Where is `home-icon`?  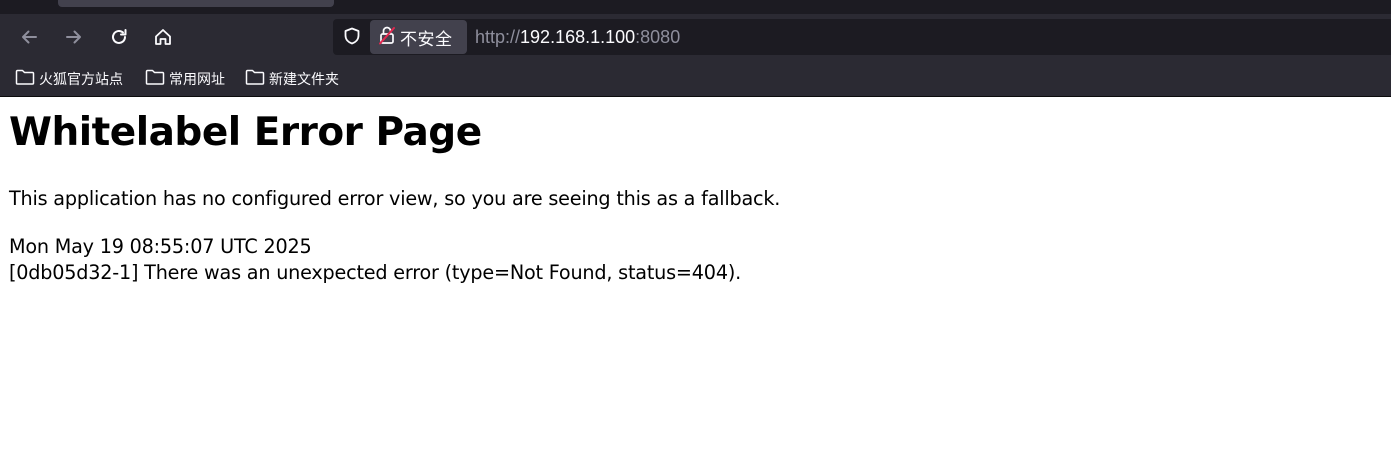 home-icon is located at coordinates (163, 37).